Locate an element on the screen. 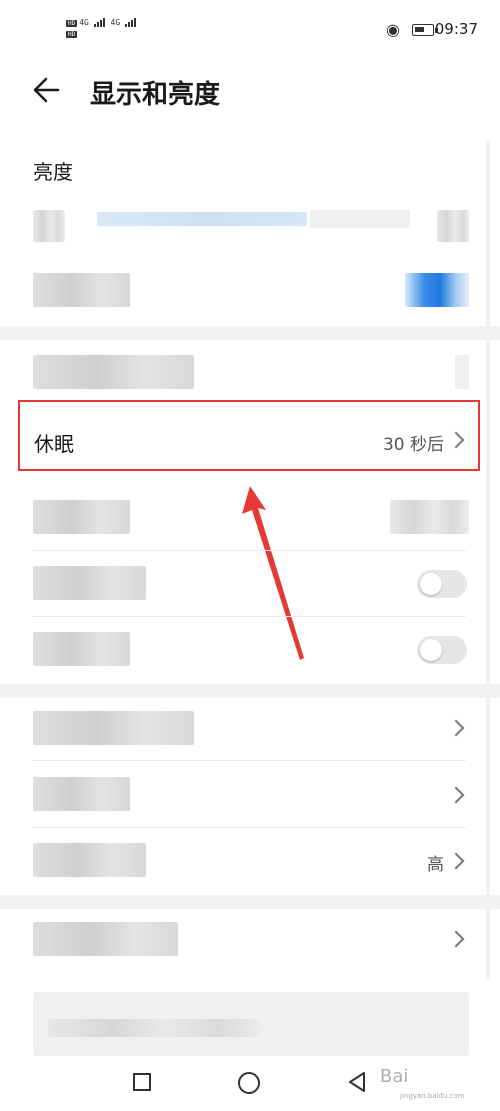 The height and width of the screenshot is (1111, 500). status-bar: HD 4G 4G HD ◉ 09:37 is located at coordinates (250, 30).